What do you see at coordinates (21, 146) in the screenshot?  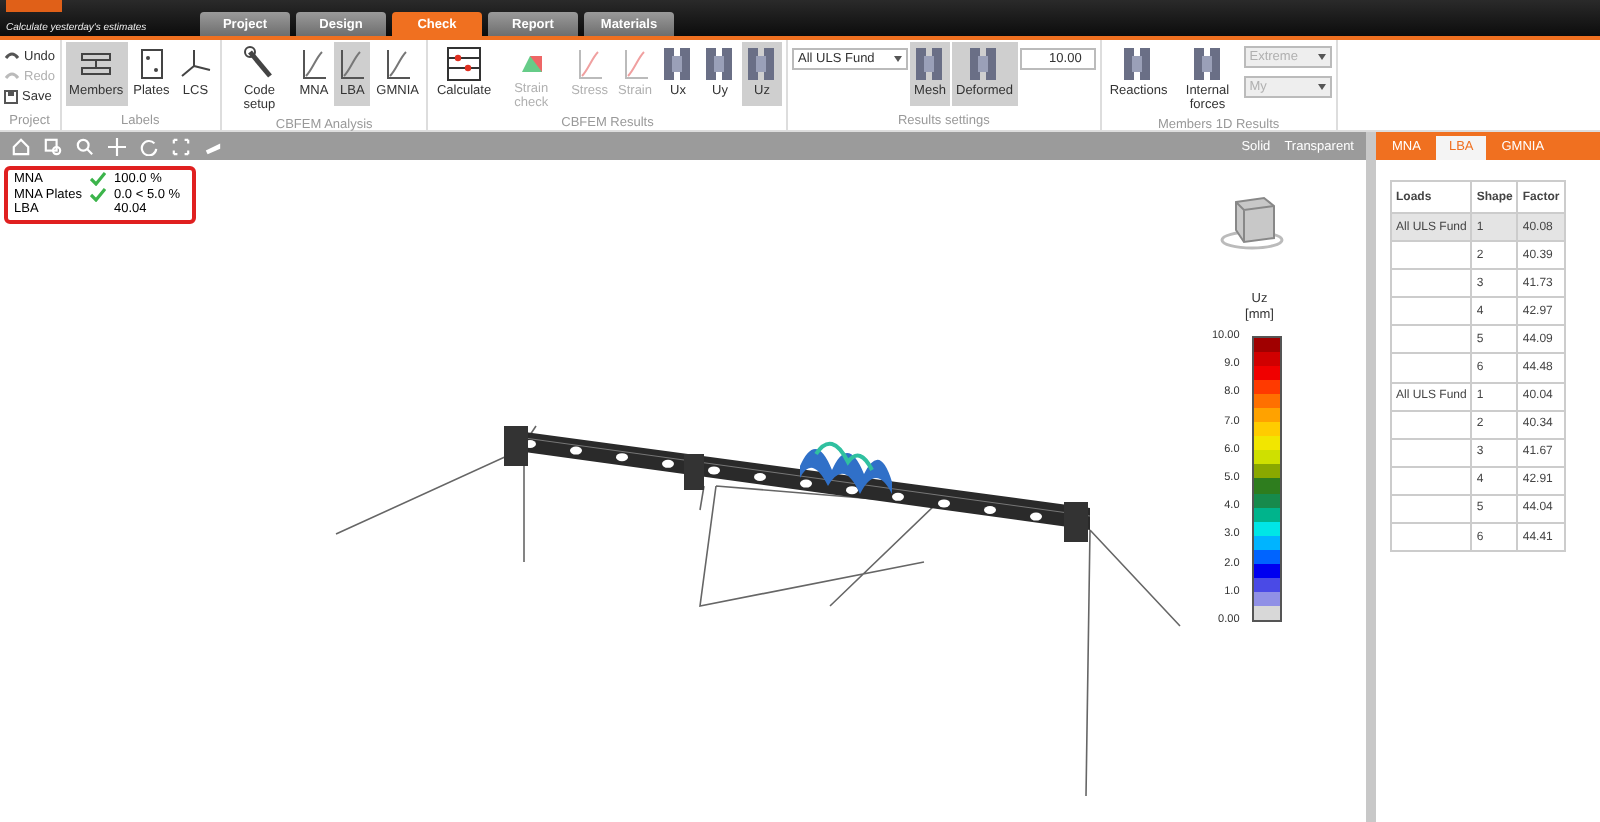 I see `home-icon` at bounding box center [21, 146].